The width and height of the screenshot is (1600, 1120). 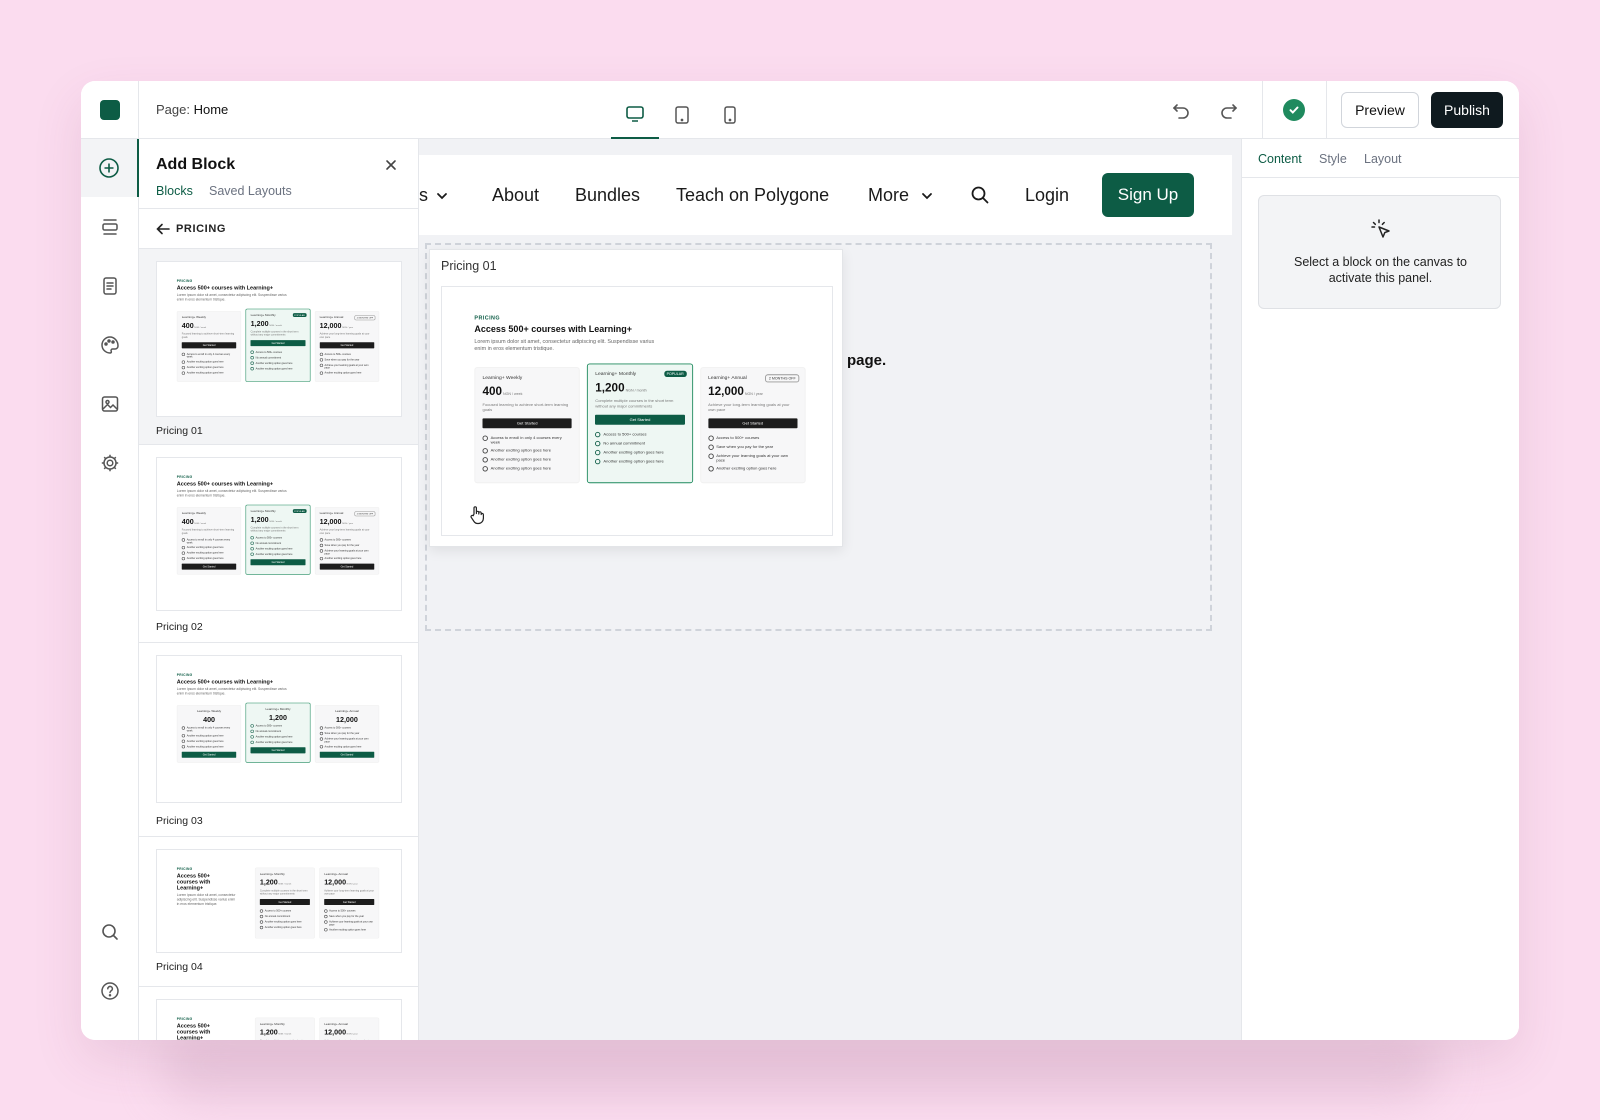 What do you see at coordinates (299, 315) in the screenshot?
I see `plan-badge: POPULAR` at bounding box center [299, 315].